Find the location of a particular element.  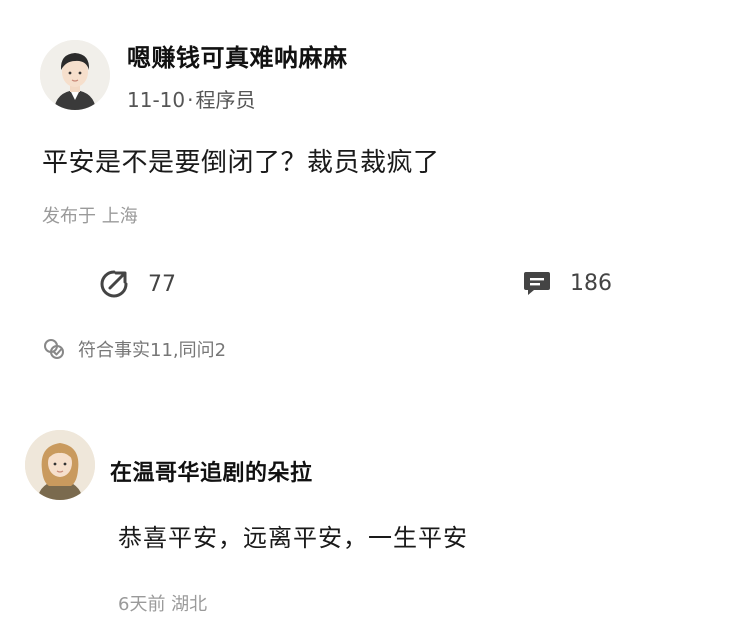

share-button: 77 is located at coordinates (137, 284).